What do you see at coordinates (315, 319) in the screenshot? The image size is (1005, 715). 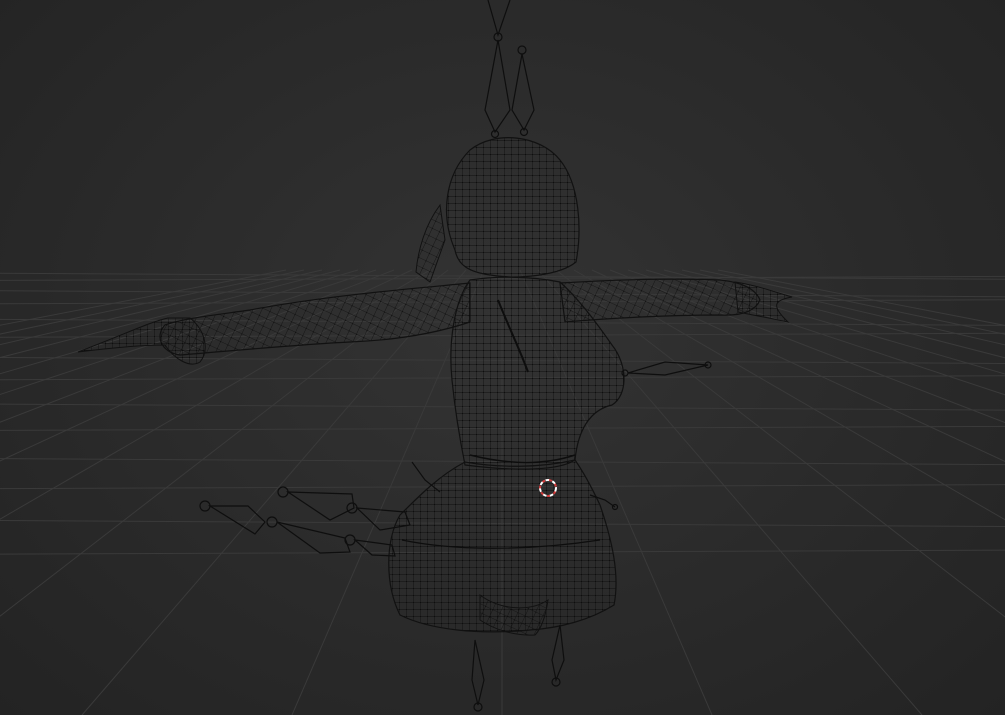 I see `mesh-arm-left` at bounding box center [315, 319].